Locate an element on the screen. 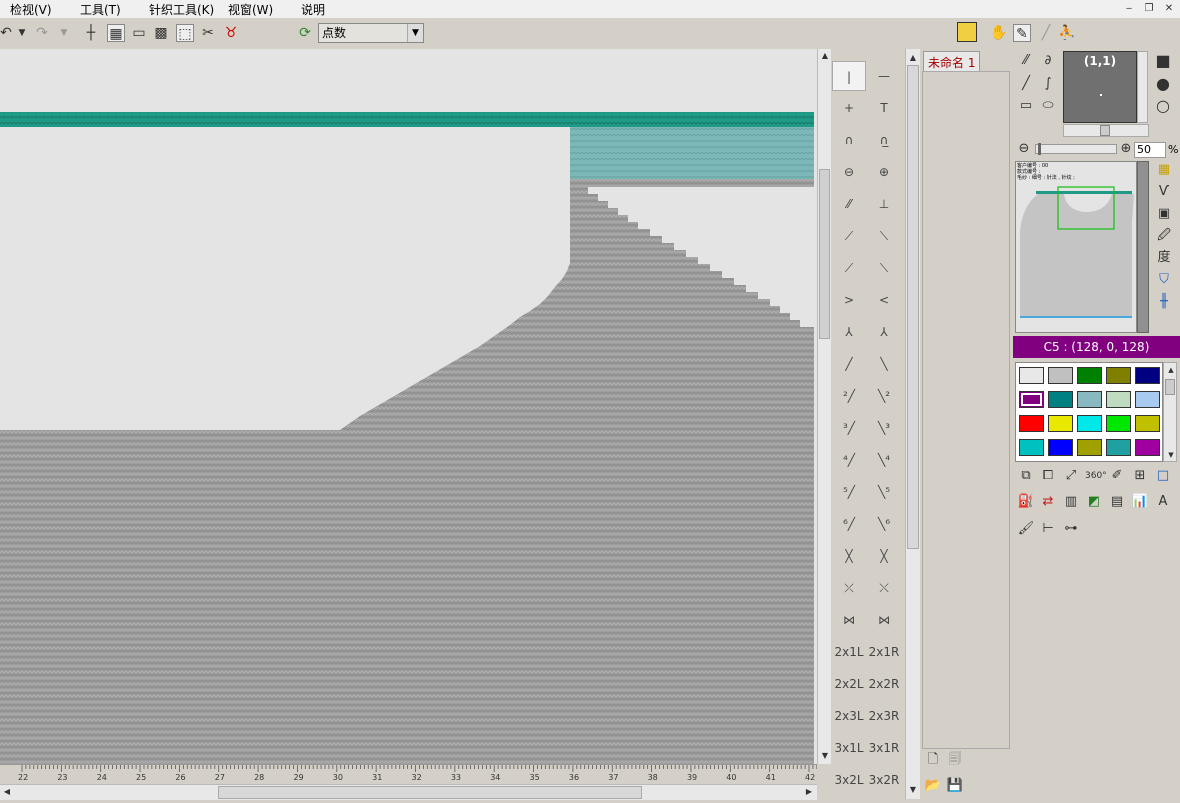  zoom-slider-thumb is located at coordinates (1039, 149).